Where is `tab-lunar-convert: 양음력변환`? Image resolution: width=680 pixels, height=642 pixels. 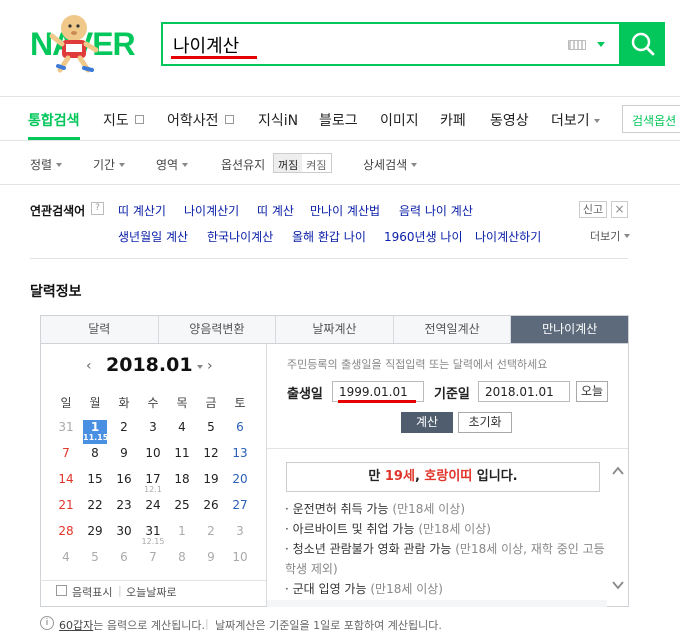
tab-lunar-convert: 양음력변환 is located at coordinates (218, 329).